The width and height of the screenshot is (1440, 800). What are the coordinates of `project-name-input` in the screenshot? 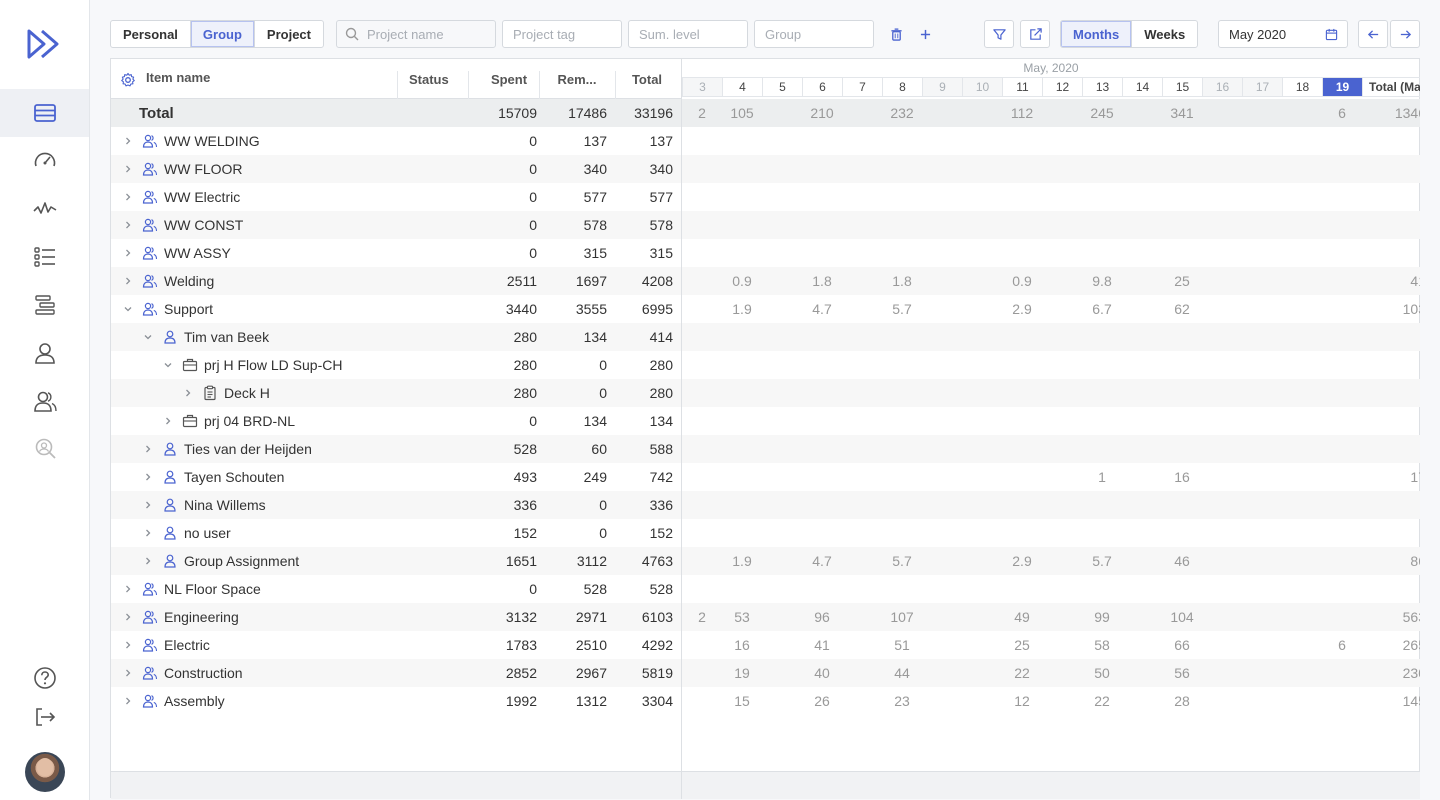 It's located at (416, 34).